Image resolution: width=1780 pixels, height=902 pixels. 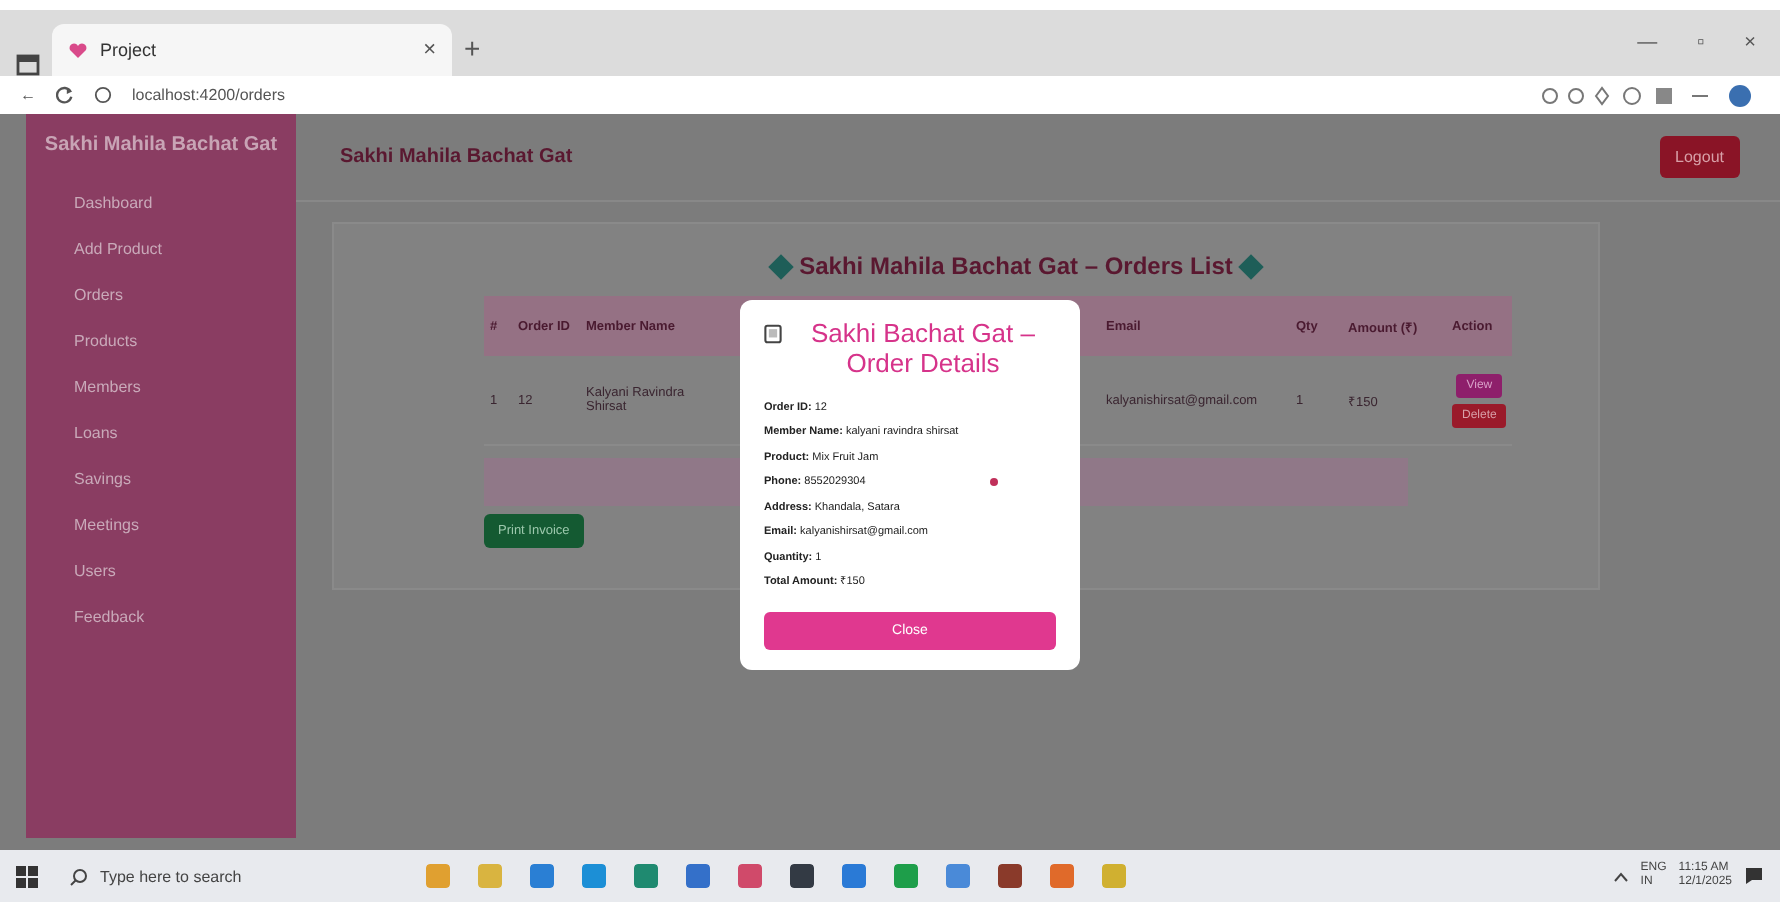 I want to click on logout-button: Logout, so click(x=1699, y=157).